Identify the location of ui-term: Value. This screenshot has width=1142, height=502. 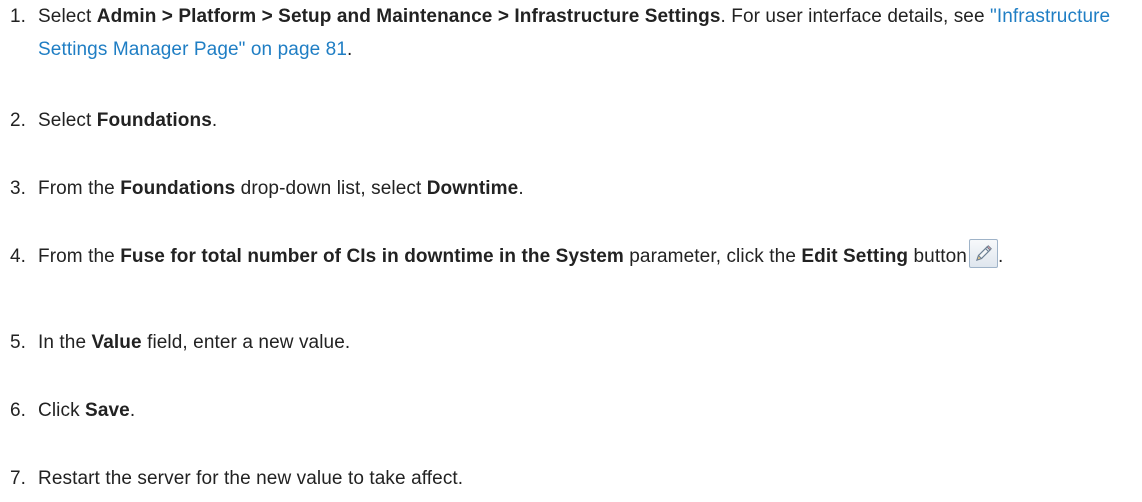
(116, 342).